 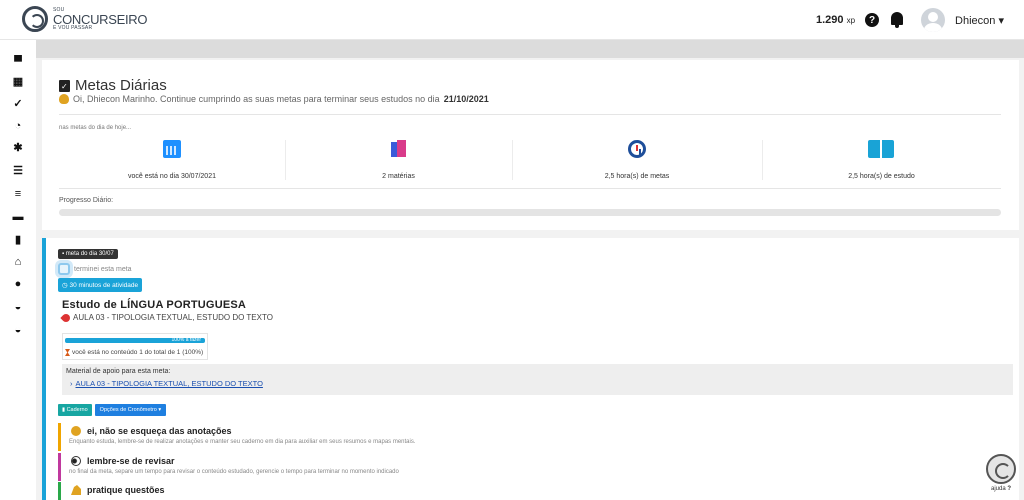 I want to click on duration-badge: ◷ 30 minutos de atividade, so click(x=100, y=285).